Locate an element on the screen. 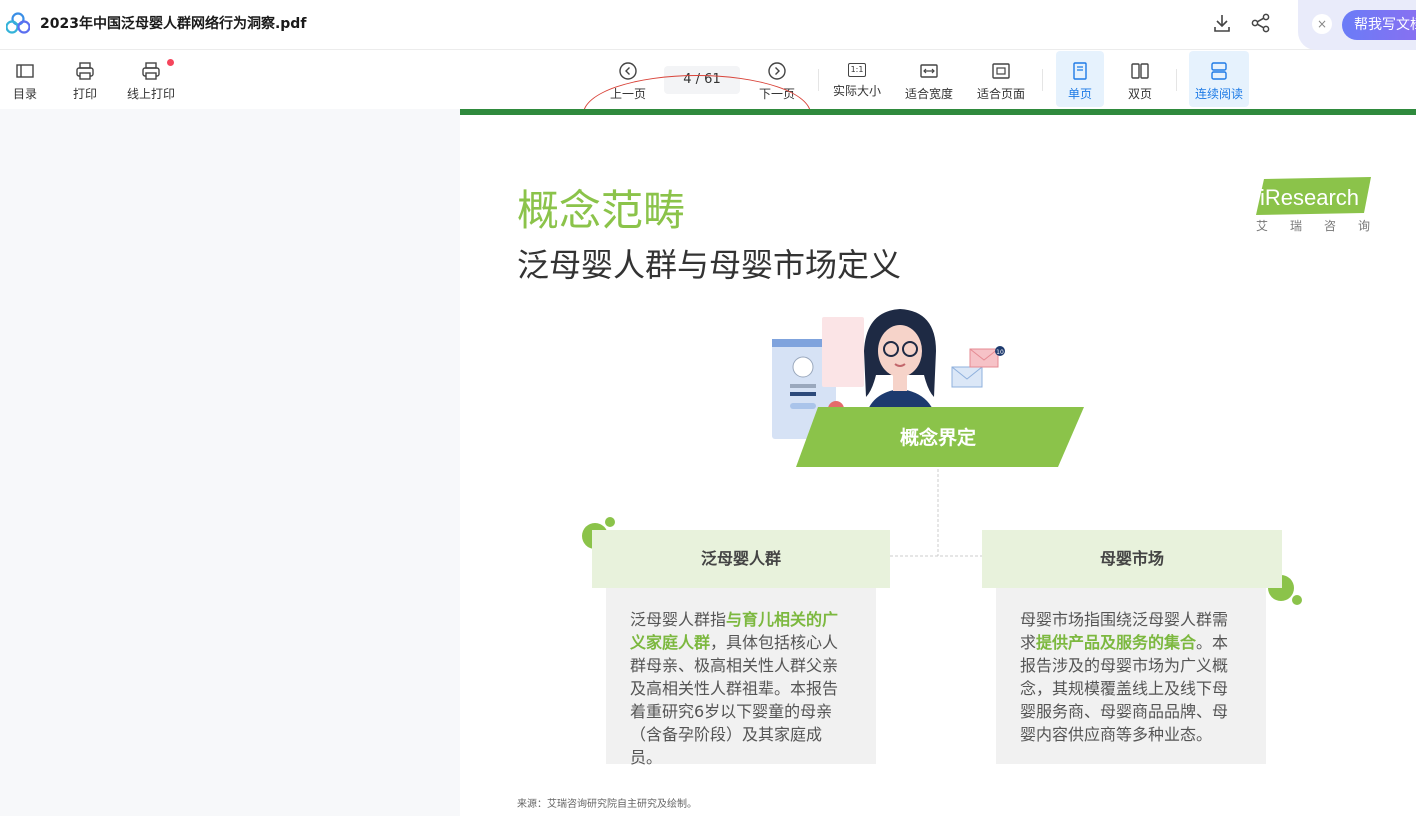  actual-size-button: 1:1 实际大小 is located at coordinates (857, 79).